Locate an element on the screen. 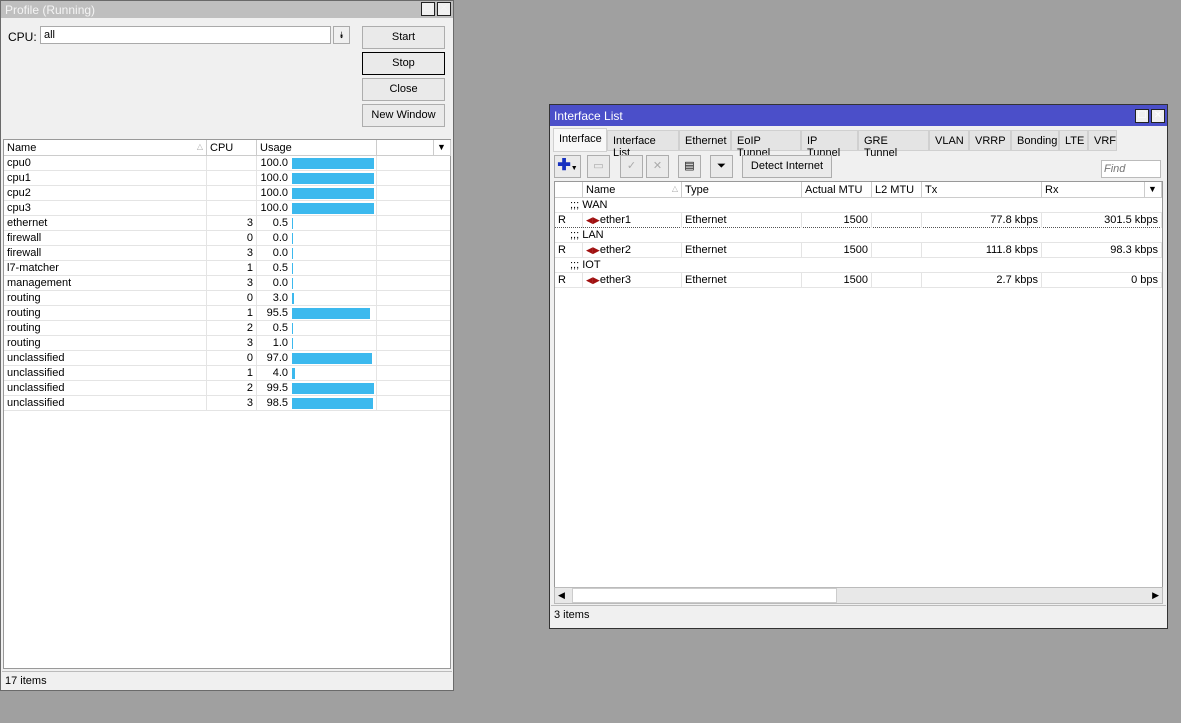 The image size is (1181, 723). comment-row: ;;; IOT is located at coordinates (858, 265).